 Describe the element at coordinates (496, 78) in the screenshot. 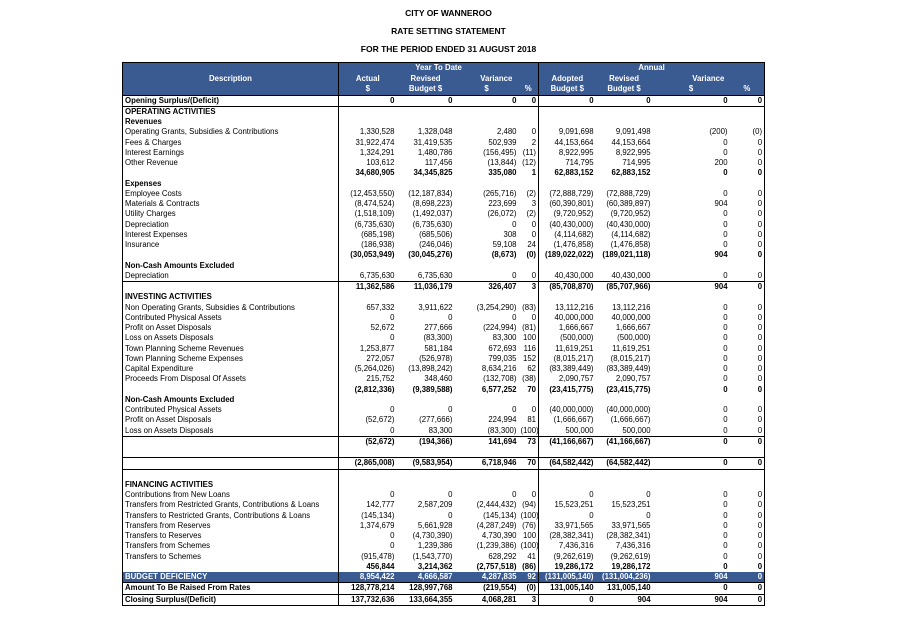

I see `header-variance: Variance` at that location.